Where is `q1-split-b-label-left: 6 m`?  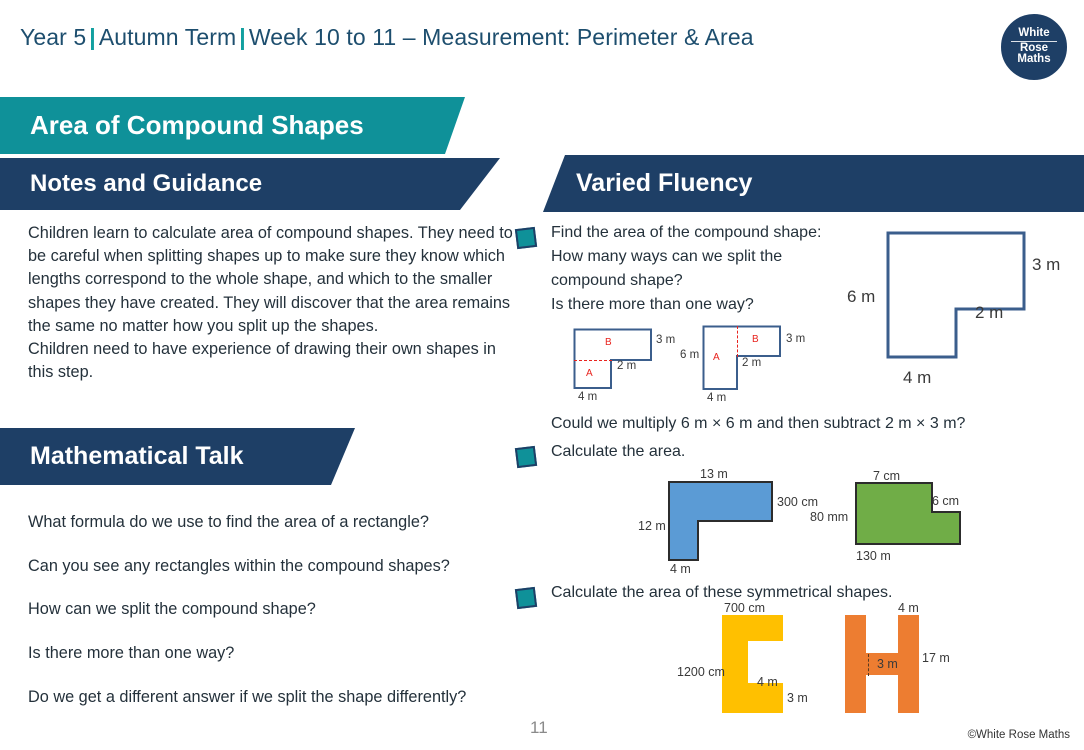
q1-split-b-label-left: 6 m is located at coordinates (690, 355).